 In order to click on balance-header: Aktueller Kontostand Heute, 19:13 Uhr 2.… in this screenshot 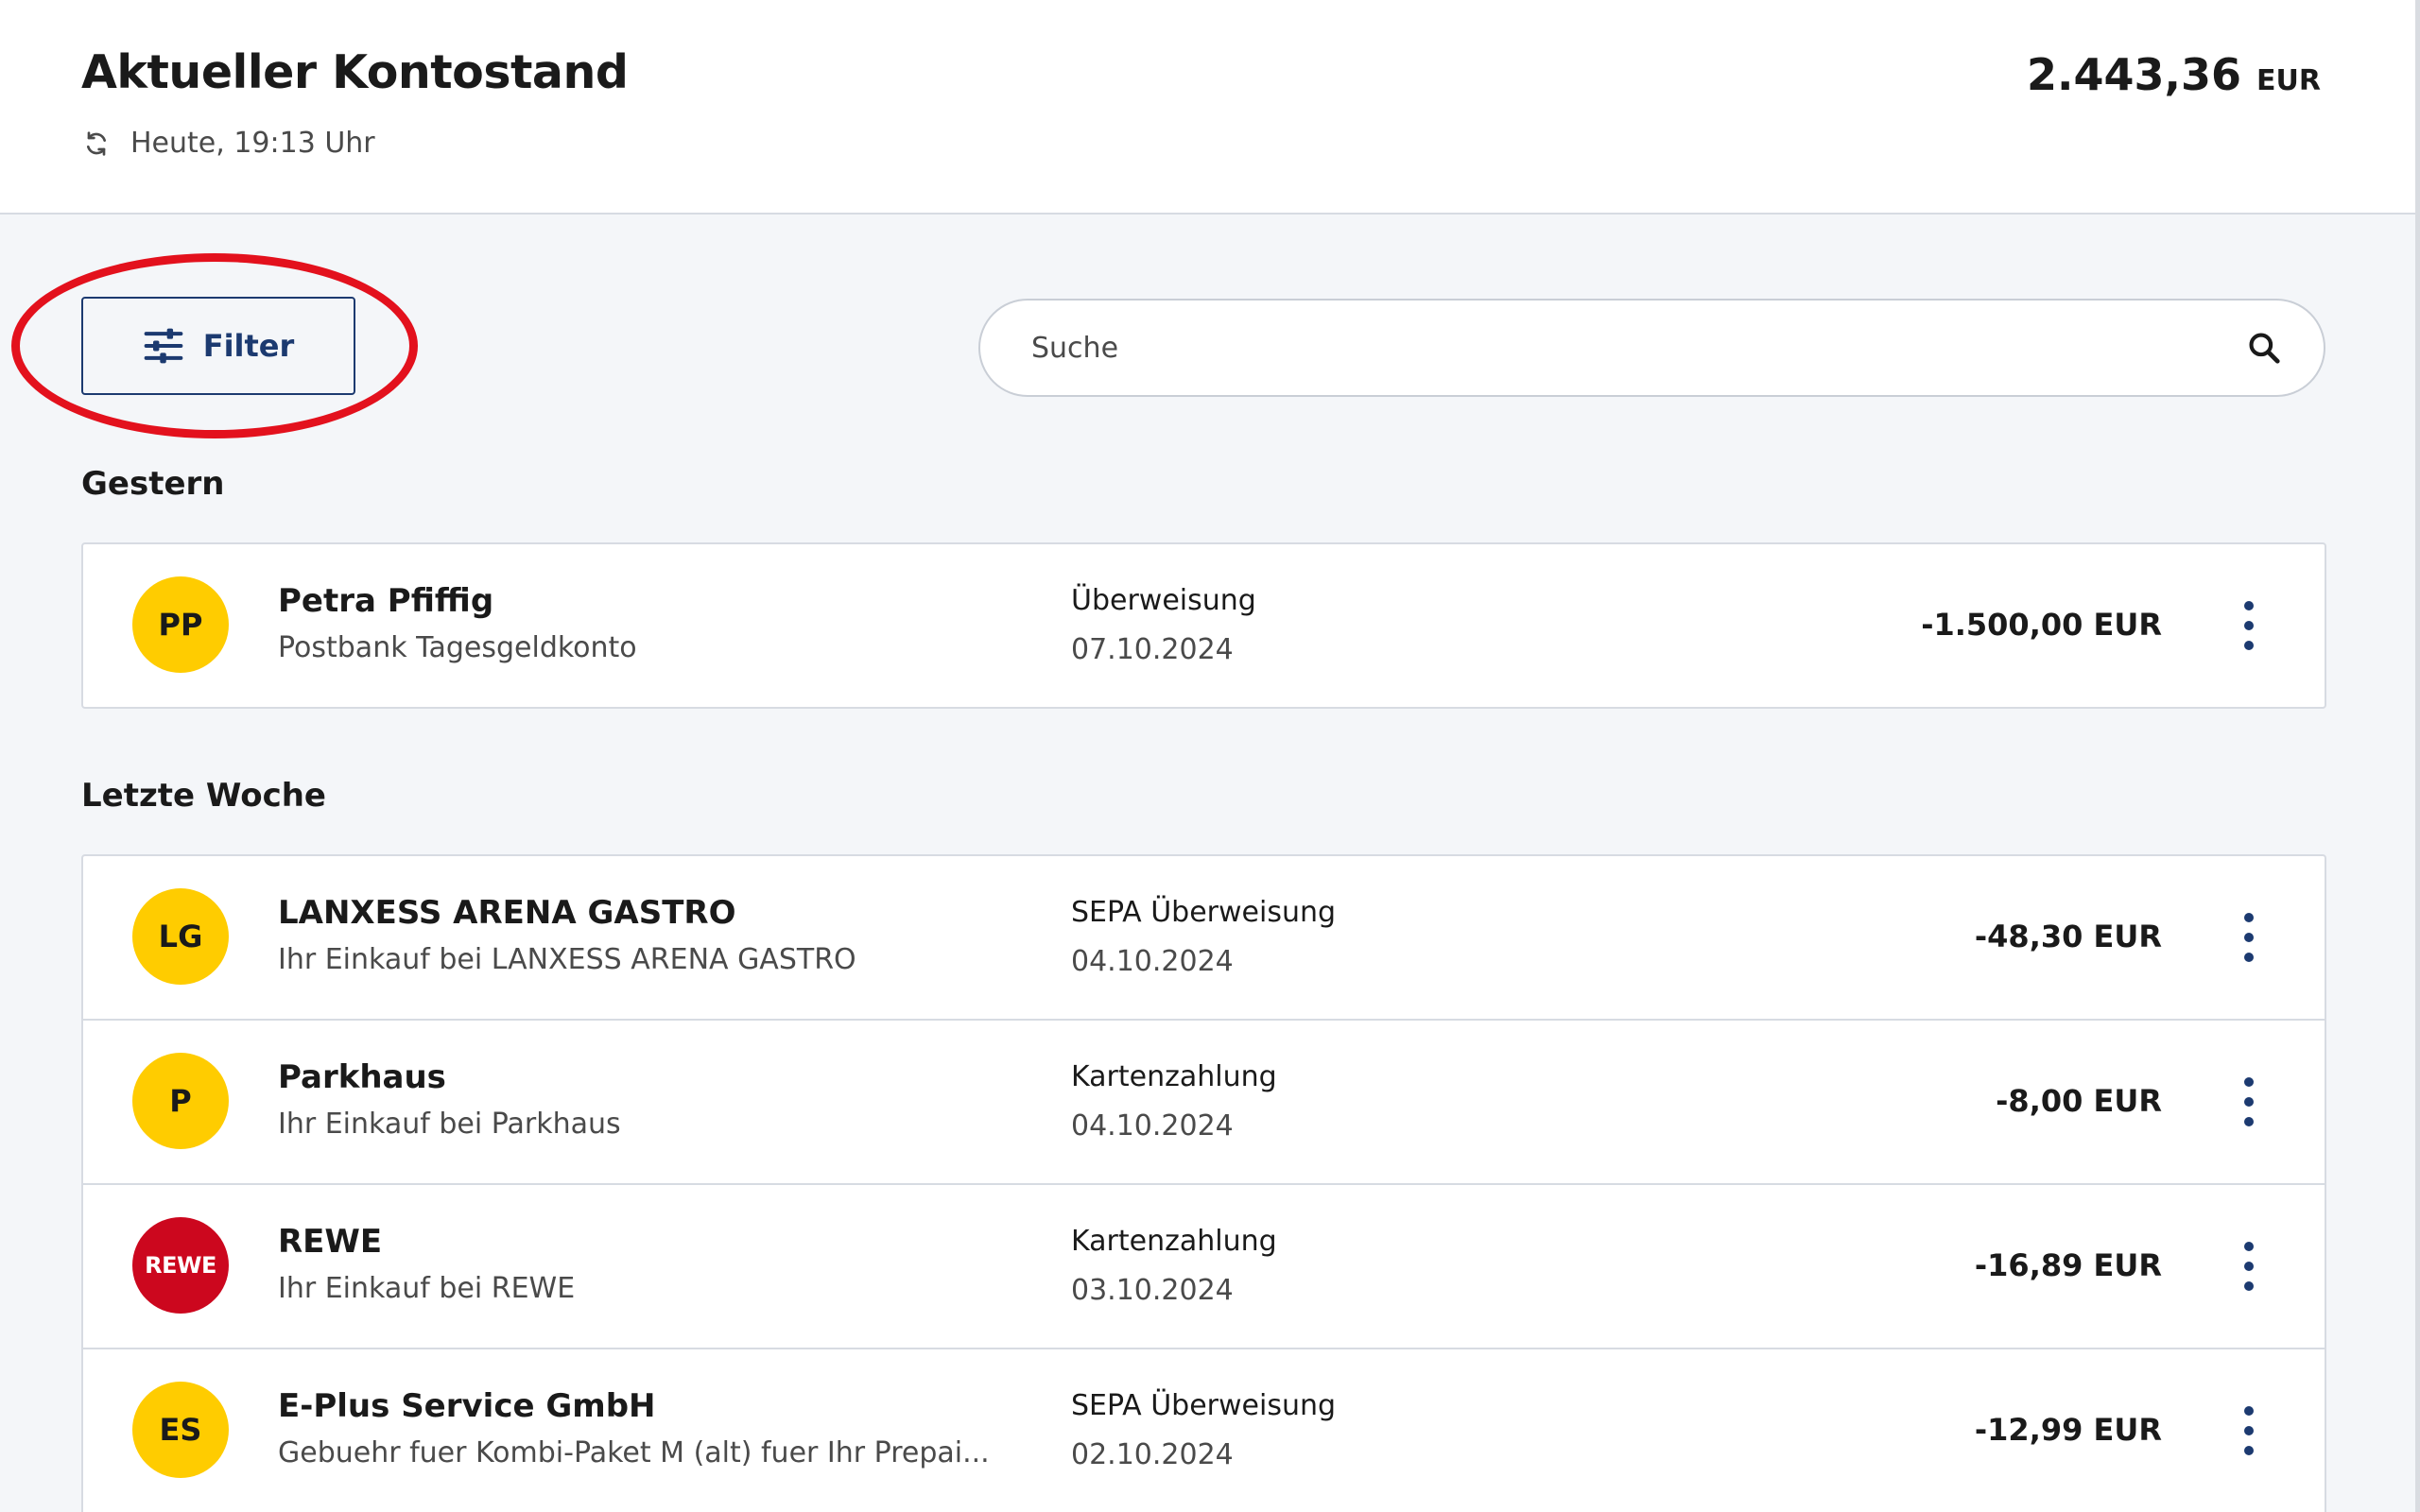, I will do `click(1207, 107)`.